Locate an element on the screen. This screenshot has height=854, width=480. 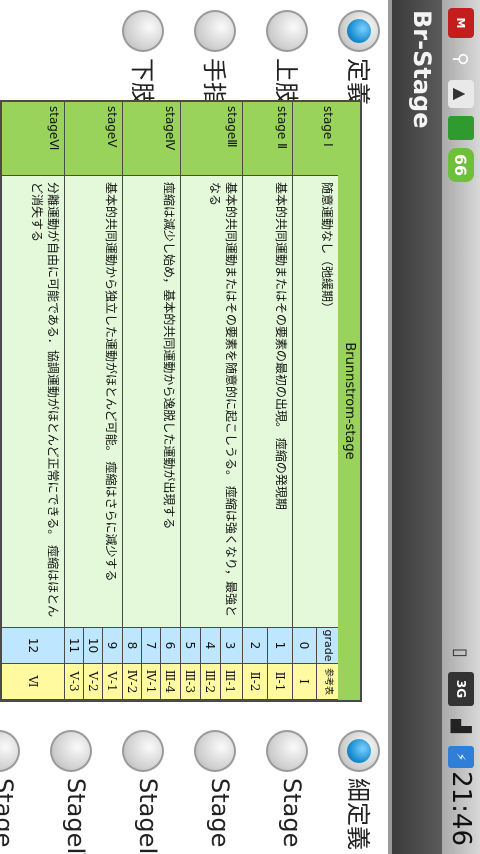
ref-cell: Ⅰ is located at coordinates (304, 682).